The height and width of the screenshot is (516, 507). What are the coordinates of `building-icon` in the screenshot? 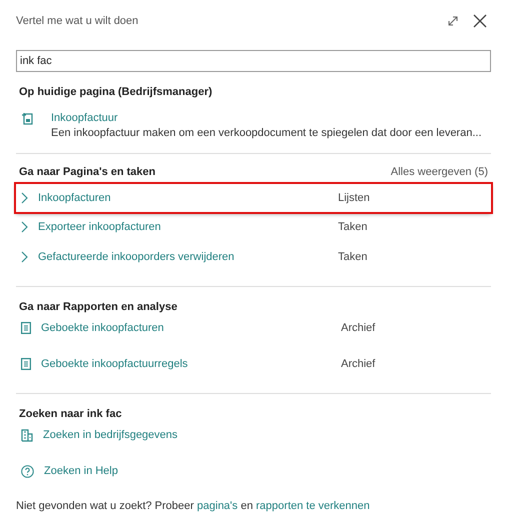 It's located at (27, 435).